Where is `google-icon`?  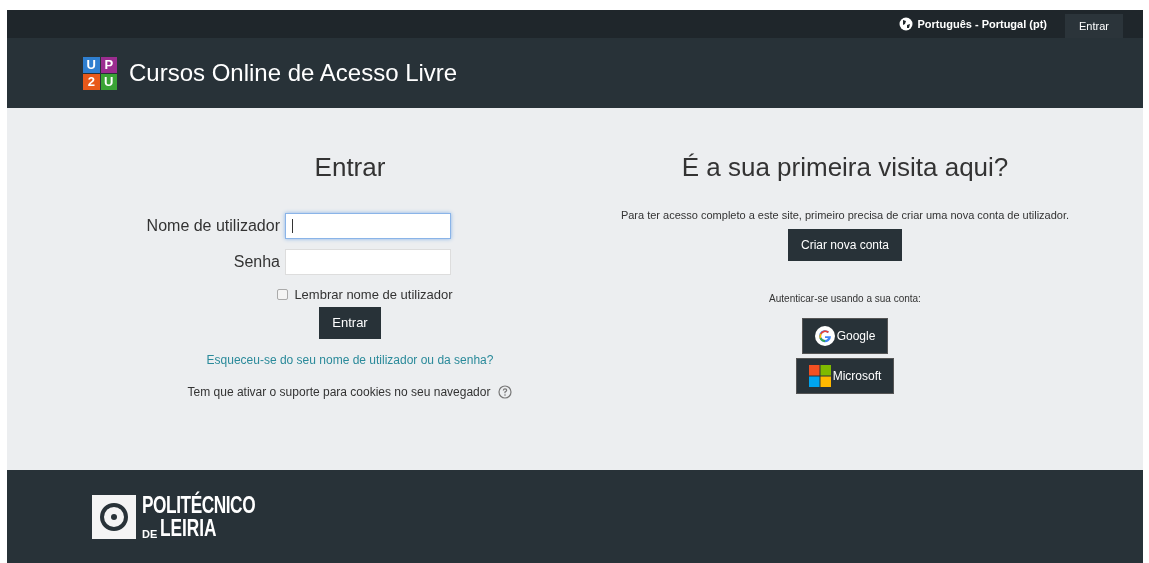
google-icon is located at coordinates (824, 336).